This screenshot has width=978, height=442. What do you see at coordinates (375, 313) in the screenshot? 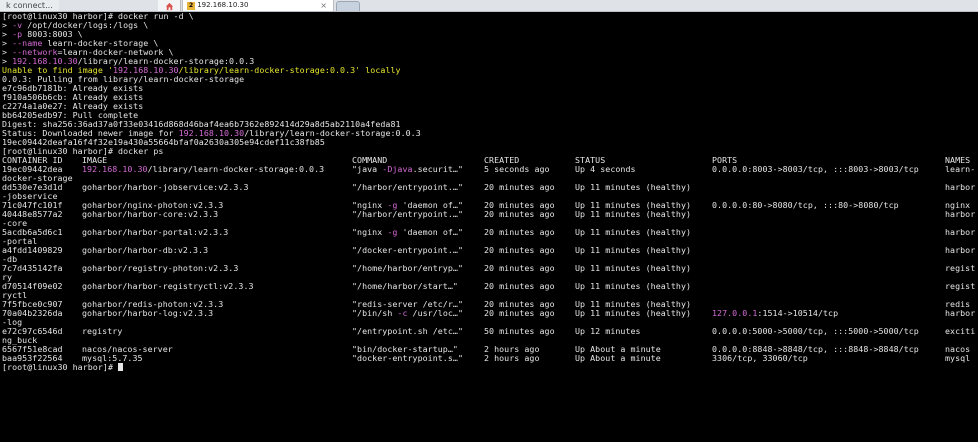
I see `text-segment: "/bin/sh` at bounding box center [375, 313].